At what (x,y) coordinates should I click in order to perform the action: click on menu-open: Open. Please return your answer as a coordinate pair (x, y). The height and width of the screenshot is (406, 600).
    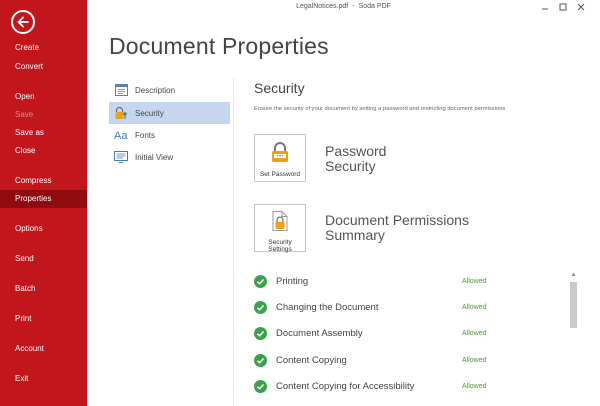
    Looking at the image, I should click on (43, 97).